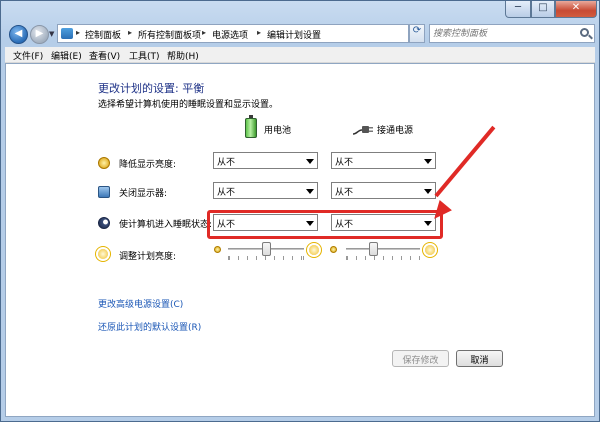 This screenshot has width=600, height=422. Describe the element at coordinates (362, 130) in the screenshot. I see `power-plug-icon` at that location.